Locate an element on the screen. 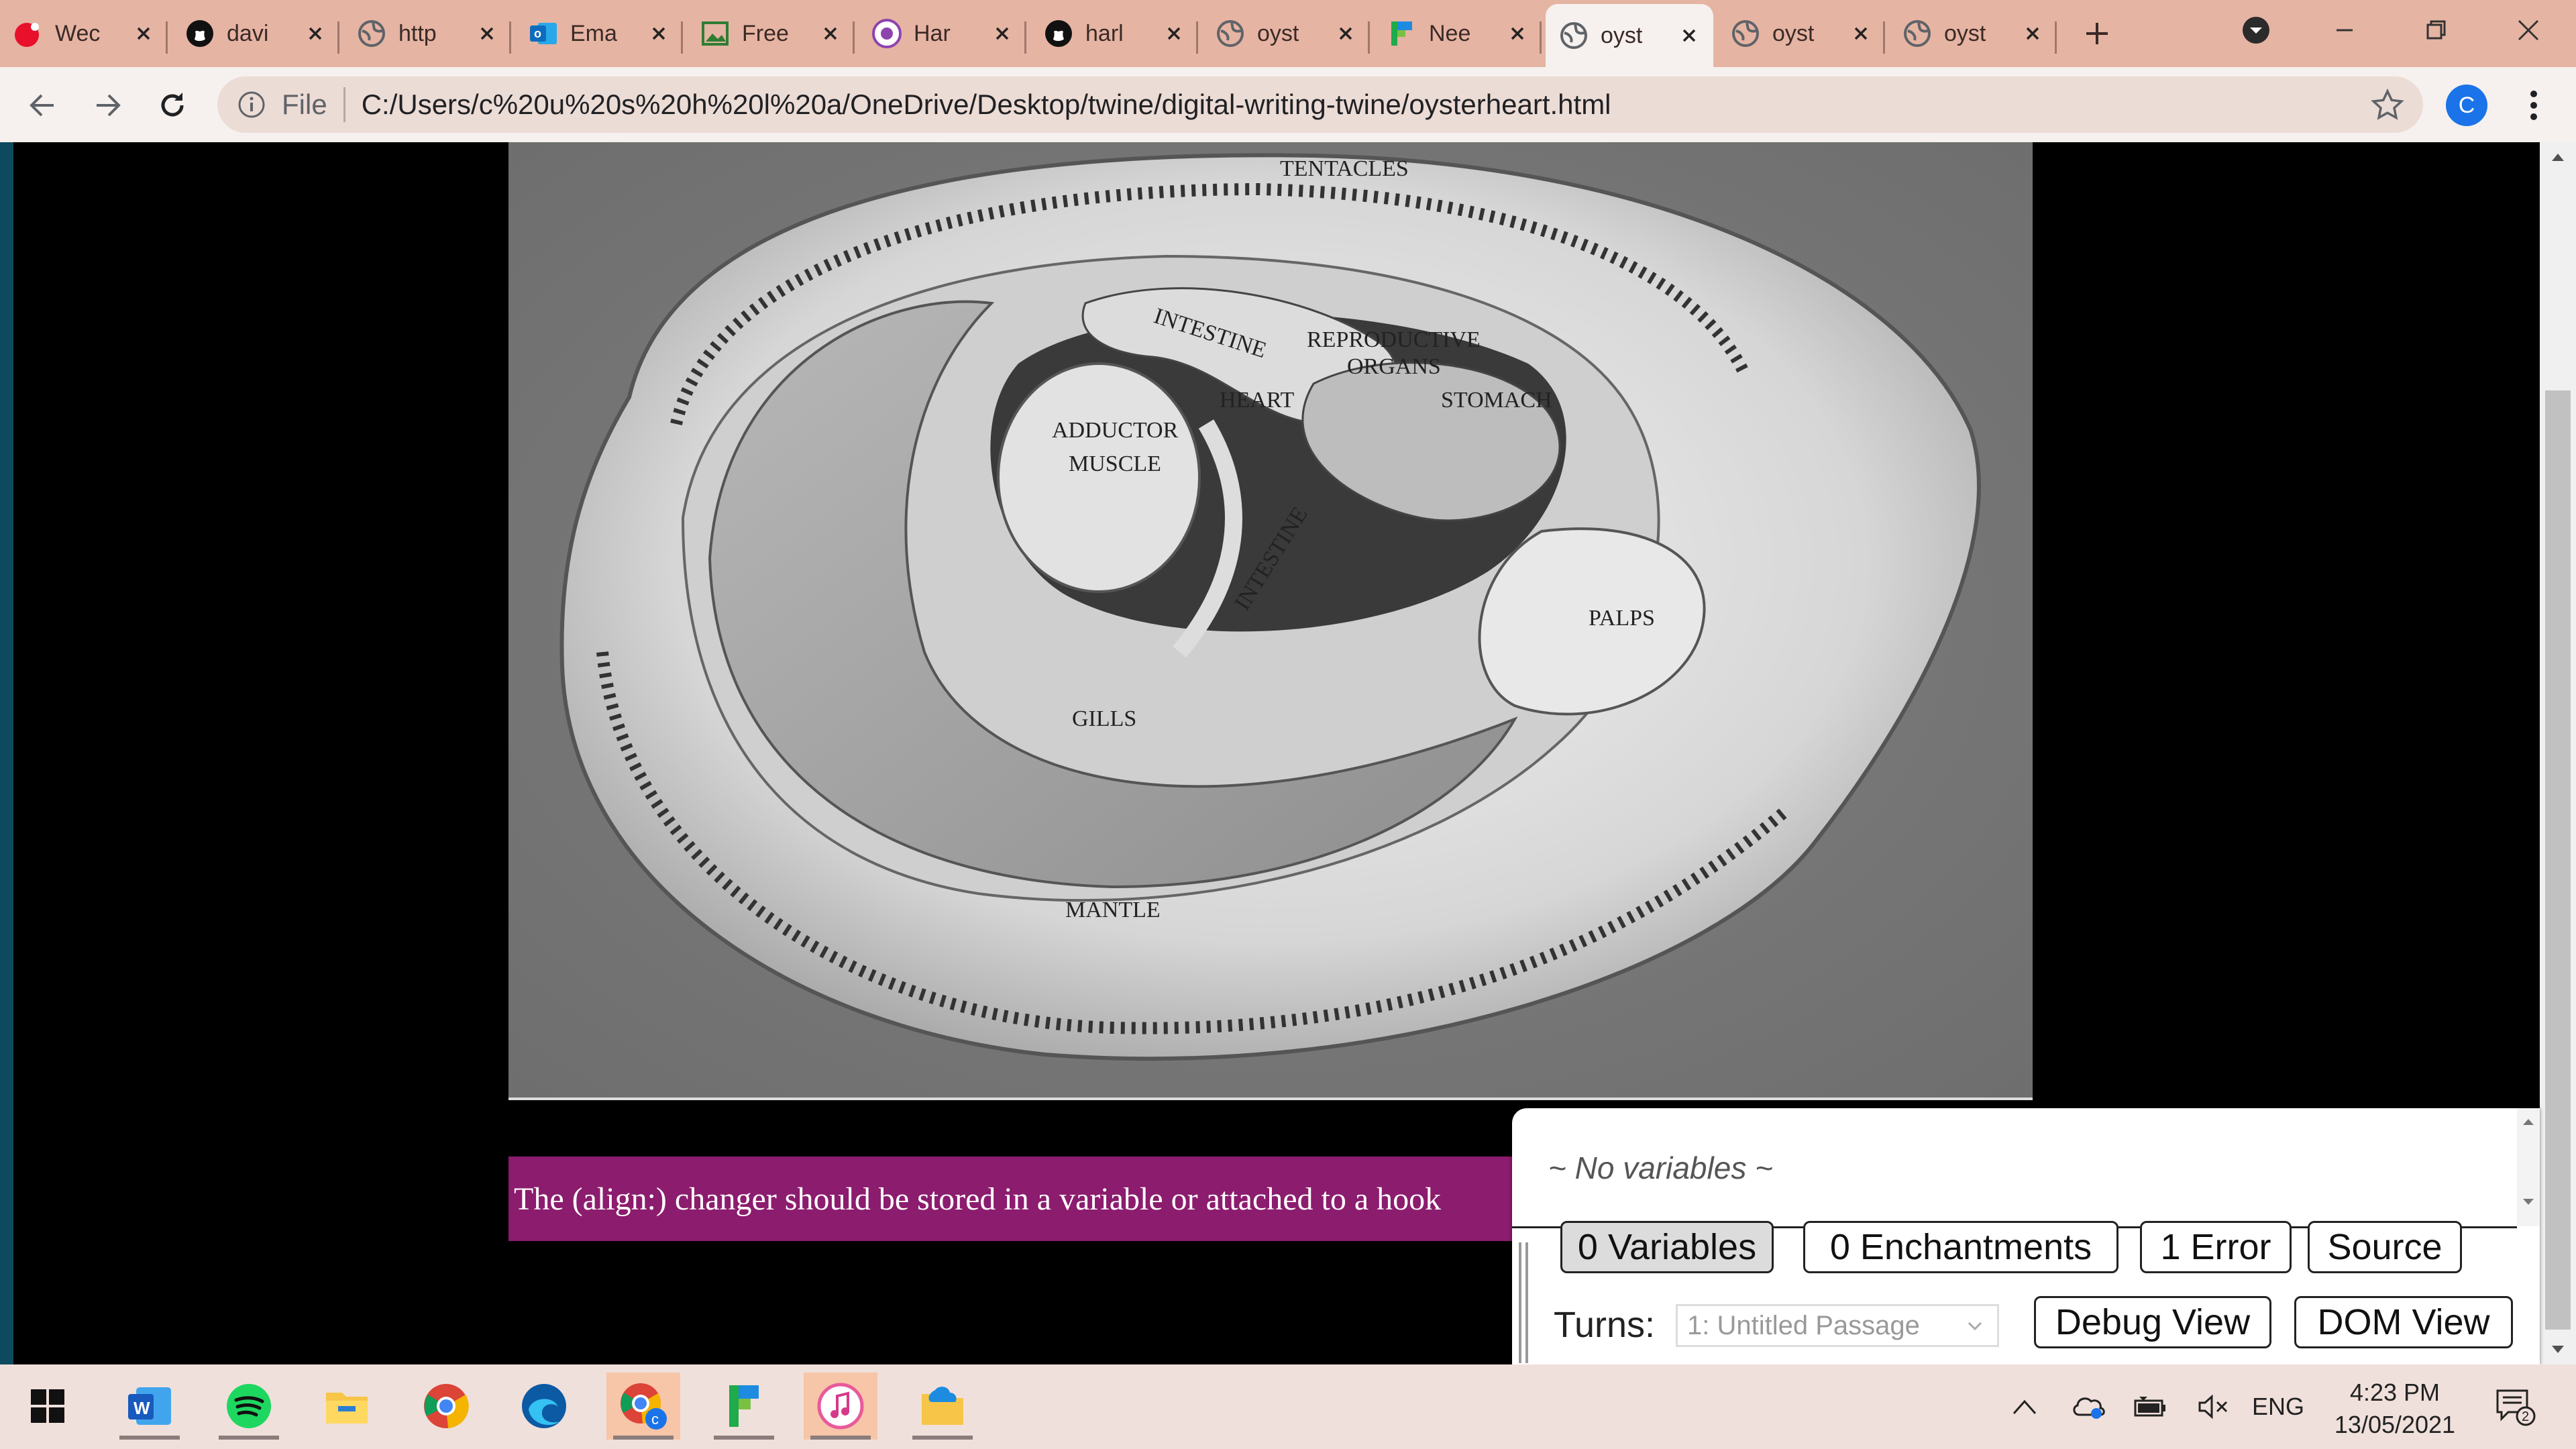 This screenshot has width=2576, height=1449. onedrive-tray-button is located at coordinates (2089, 1407).